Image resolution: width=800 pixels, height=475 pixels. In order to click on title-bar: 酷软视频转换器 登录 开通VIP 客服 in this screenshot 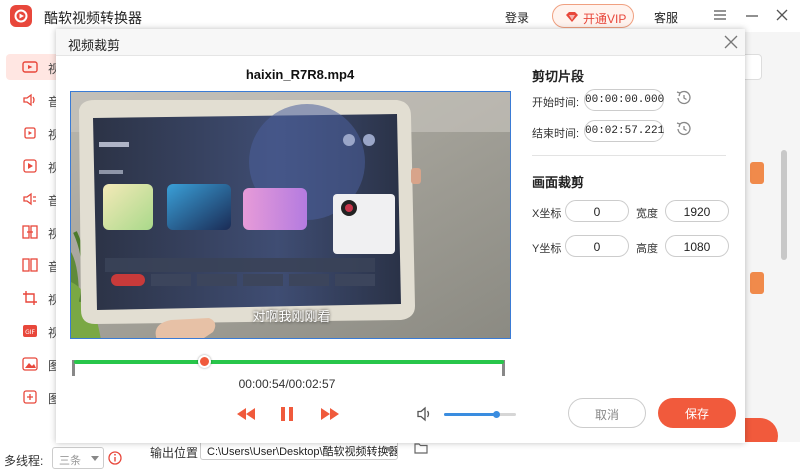, I will do `click(400, 16)`.